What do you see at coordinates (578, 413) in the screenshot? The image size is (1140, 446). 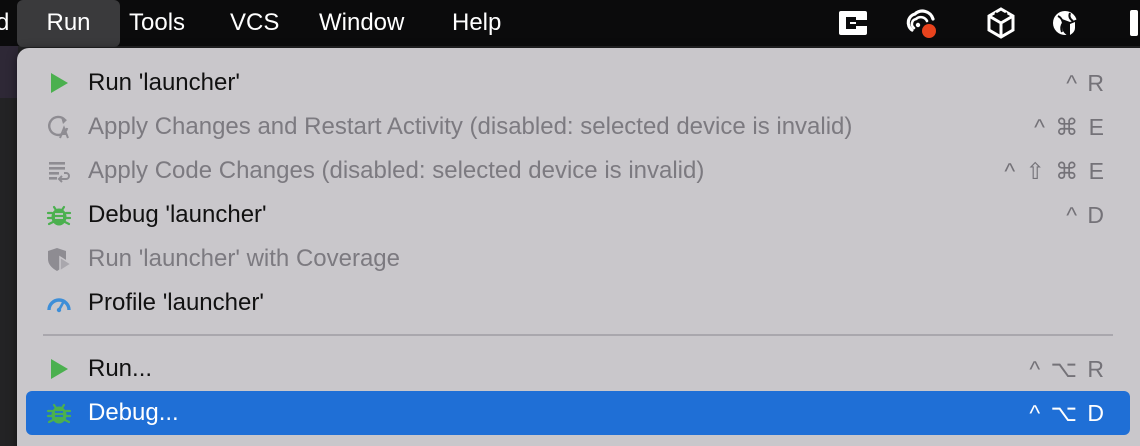 I see `menu-item-debug-dialog: Debug... ^ ⌥ D` at bounding box center [578, 413].